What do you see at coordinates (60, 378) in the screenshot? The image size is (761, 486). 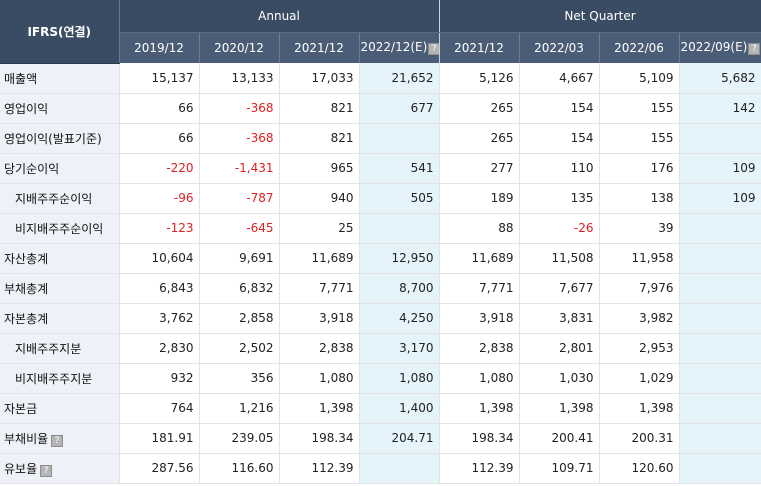 I see `row-label: 비지배주주지분` at bounding box center [60, 378].